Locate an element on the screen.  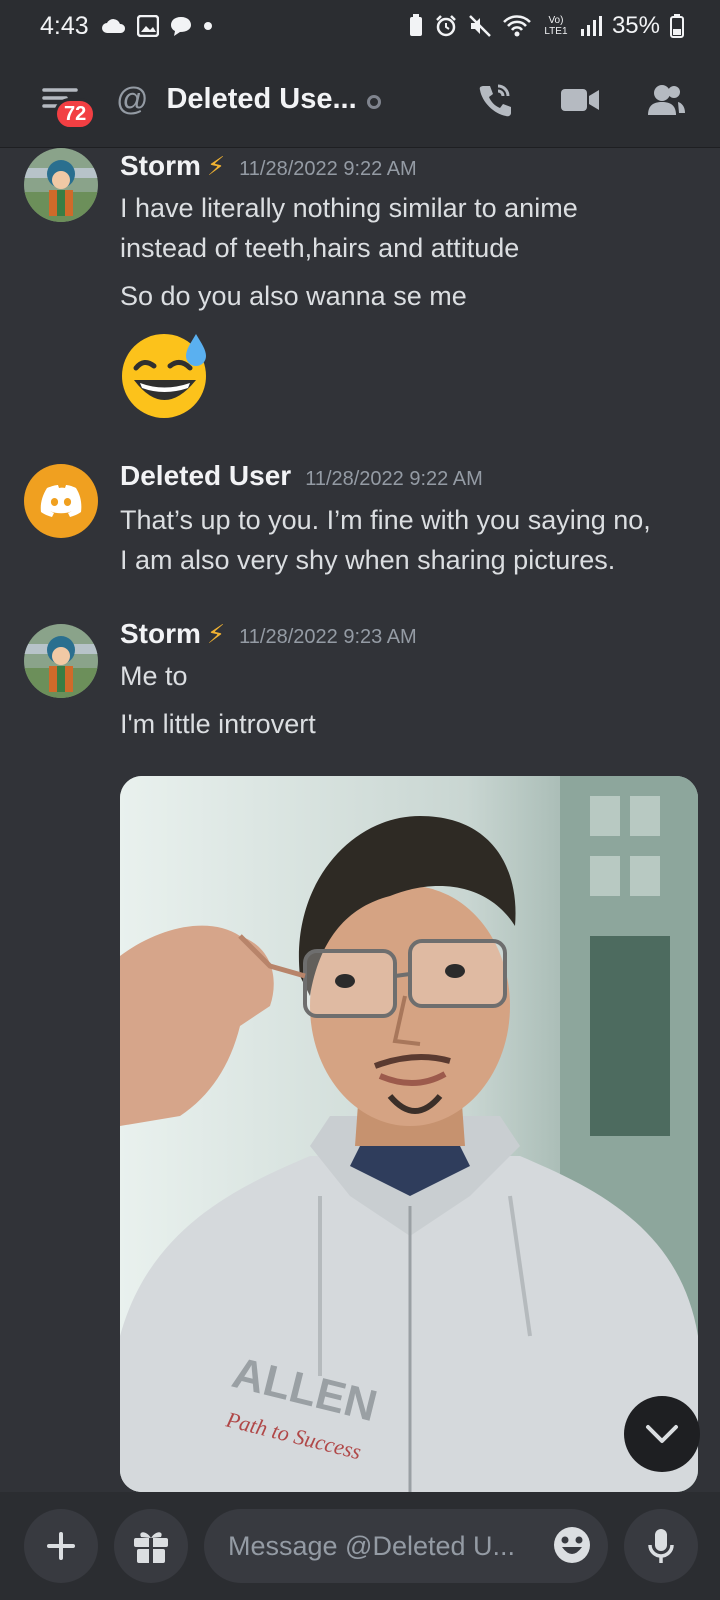
microphone-icon is located at coordinates (661, 1546).